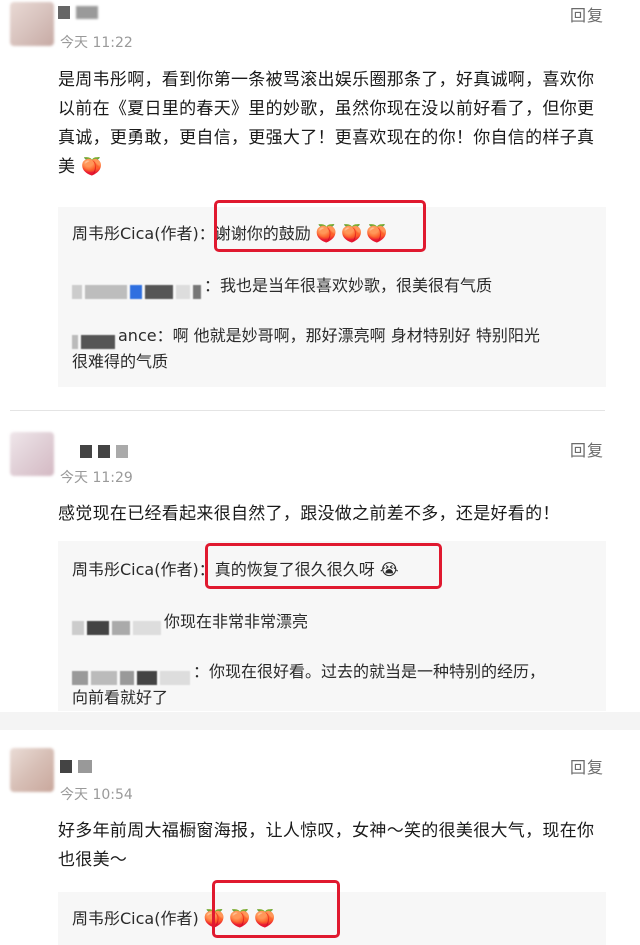 The image size is (640, 945). I want to click on reply-text: ：谢谢你的鼓励, so click(254, 233).